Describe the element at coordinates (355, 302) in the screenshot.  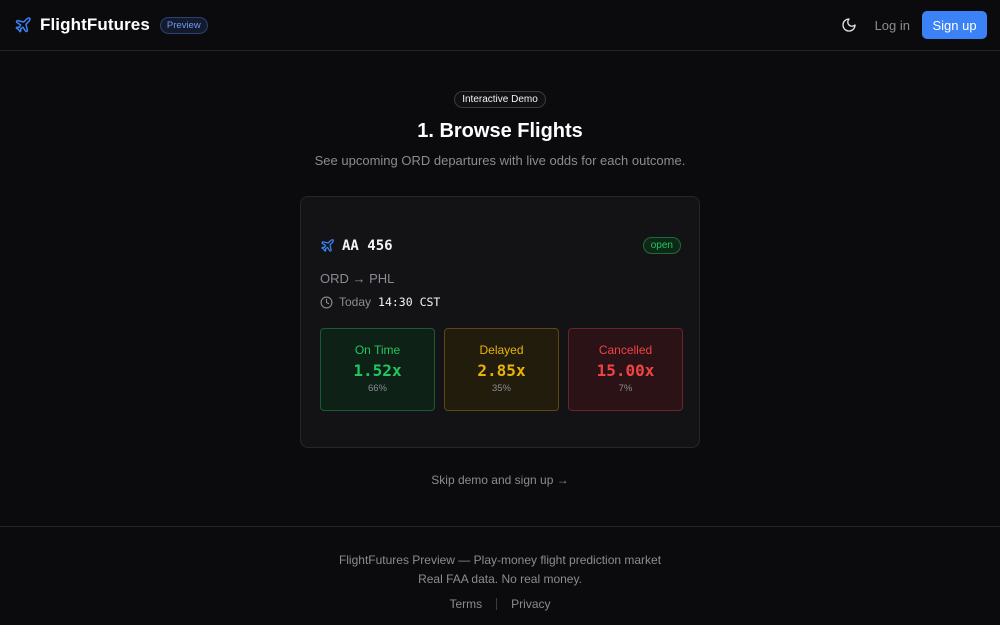
I see `departure-day: Today` at that location.